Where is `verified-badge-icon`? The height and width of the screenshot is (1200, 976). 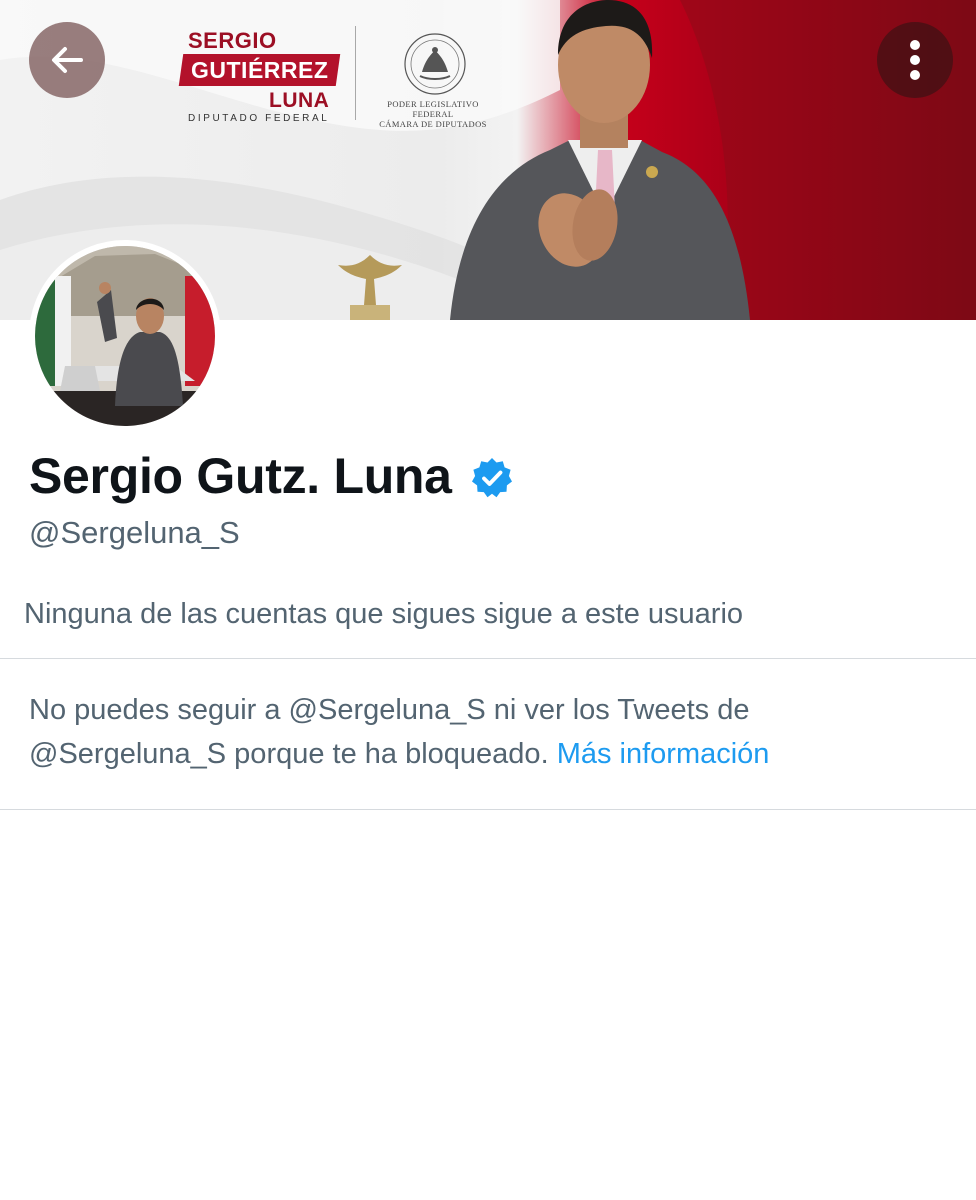
verified-badge-icon is located at coordinates (492, 478).